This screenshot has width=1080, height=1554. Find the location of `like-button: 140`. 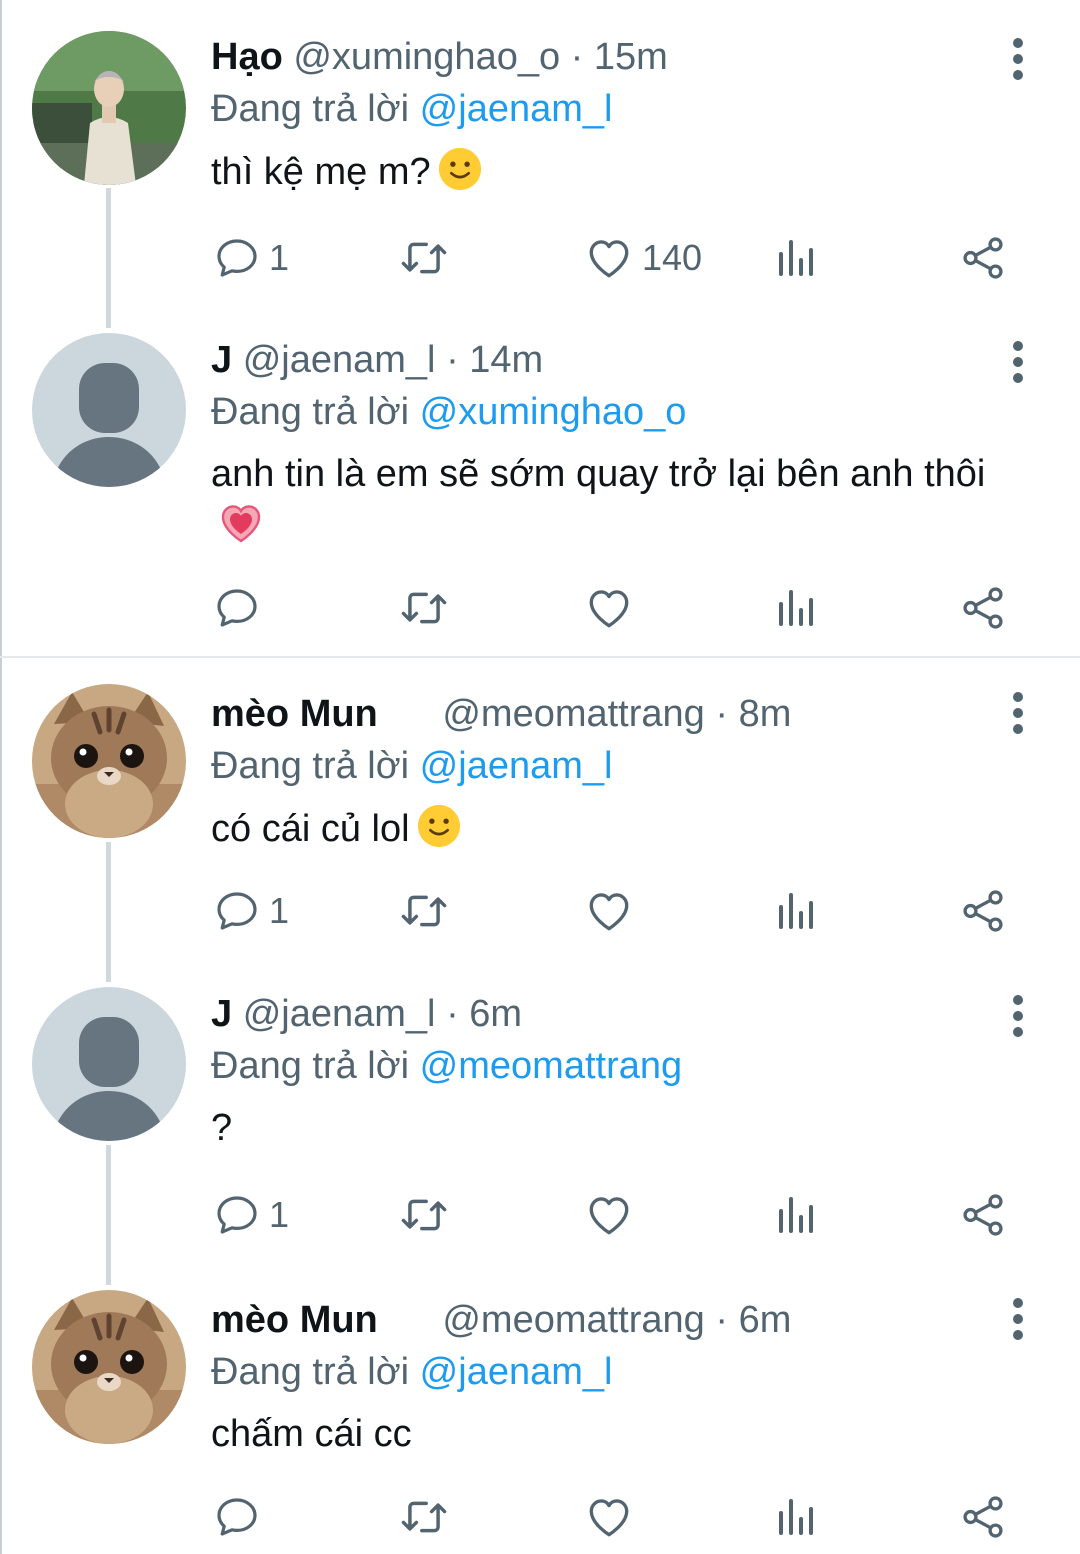

like-button: 140 is located at coordinates (643, 258).